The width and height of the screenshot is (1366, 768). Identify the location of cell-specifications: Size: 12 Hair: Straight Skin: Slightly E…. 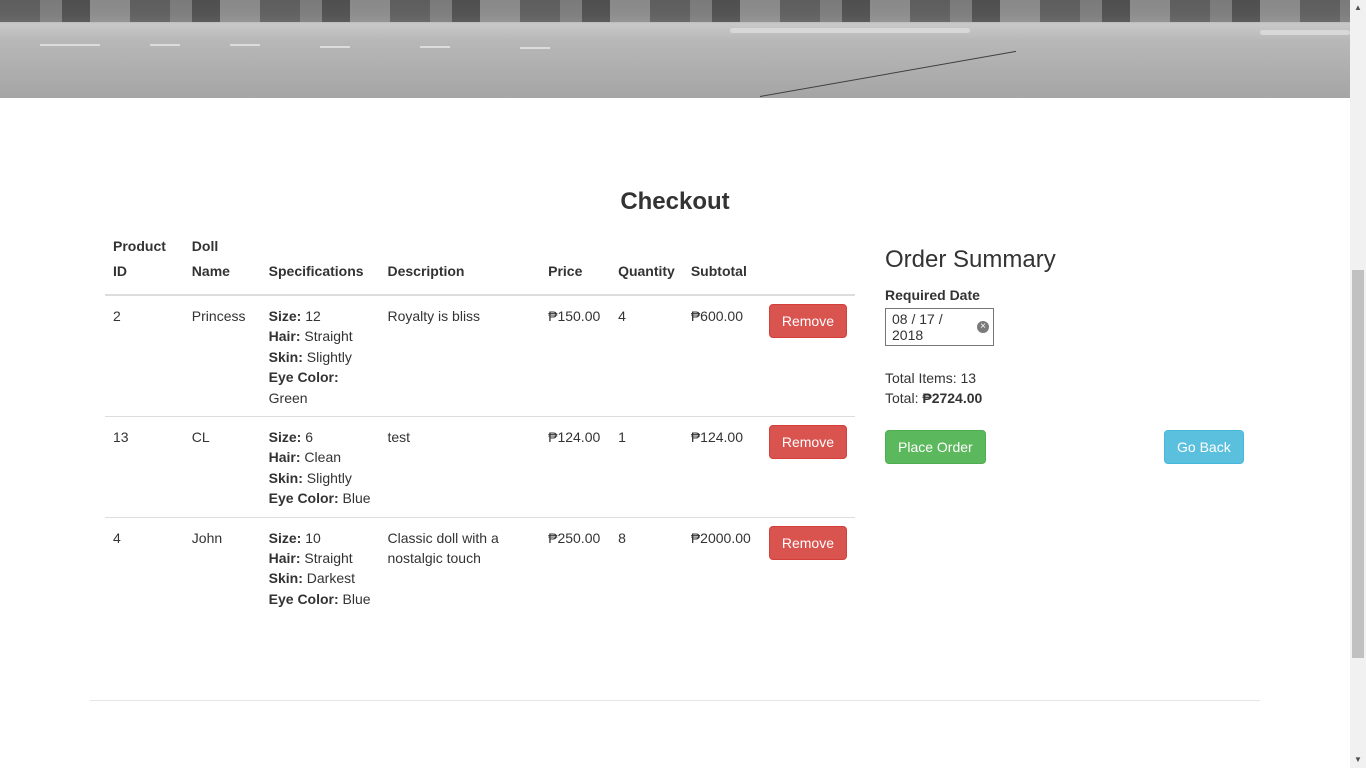
(320, 356).